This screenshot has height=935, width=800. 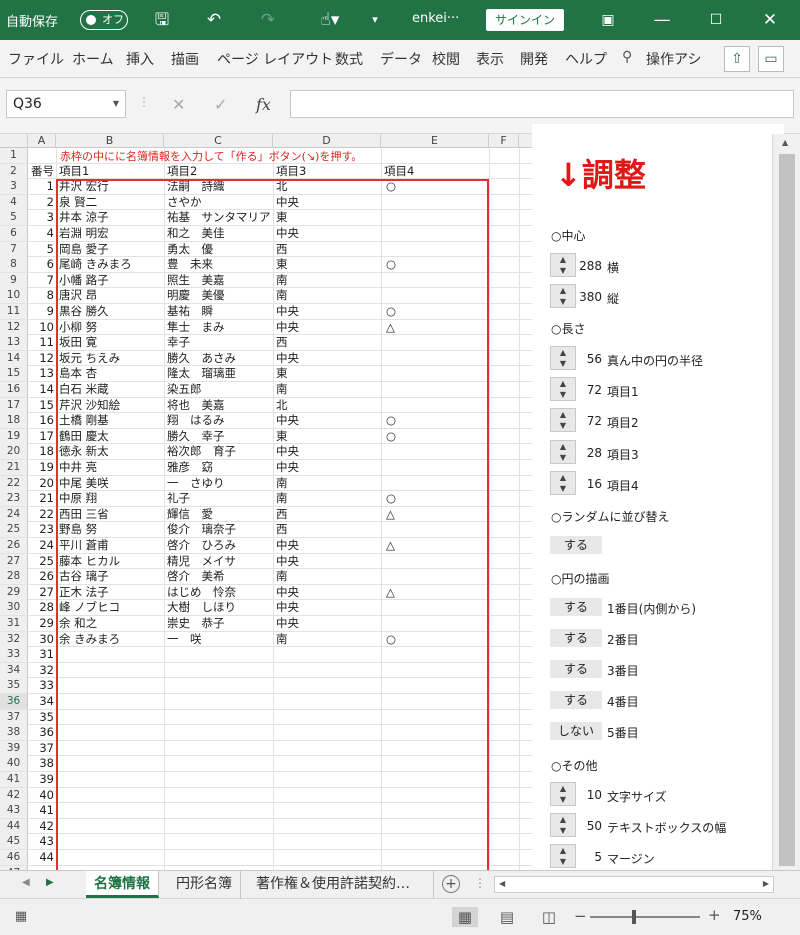 I want to click on table-cell: 19, so click(x=42, y=467).